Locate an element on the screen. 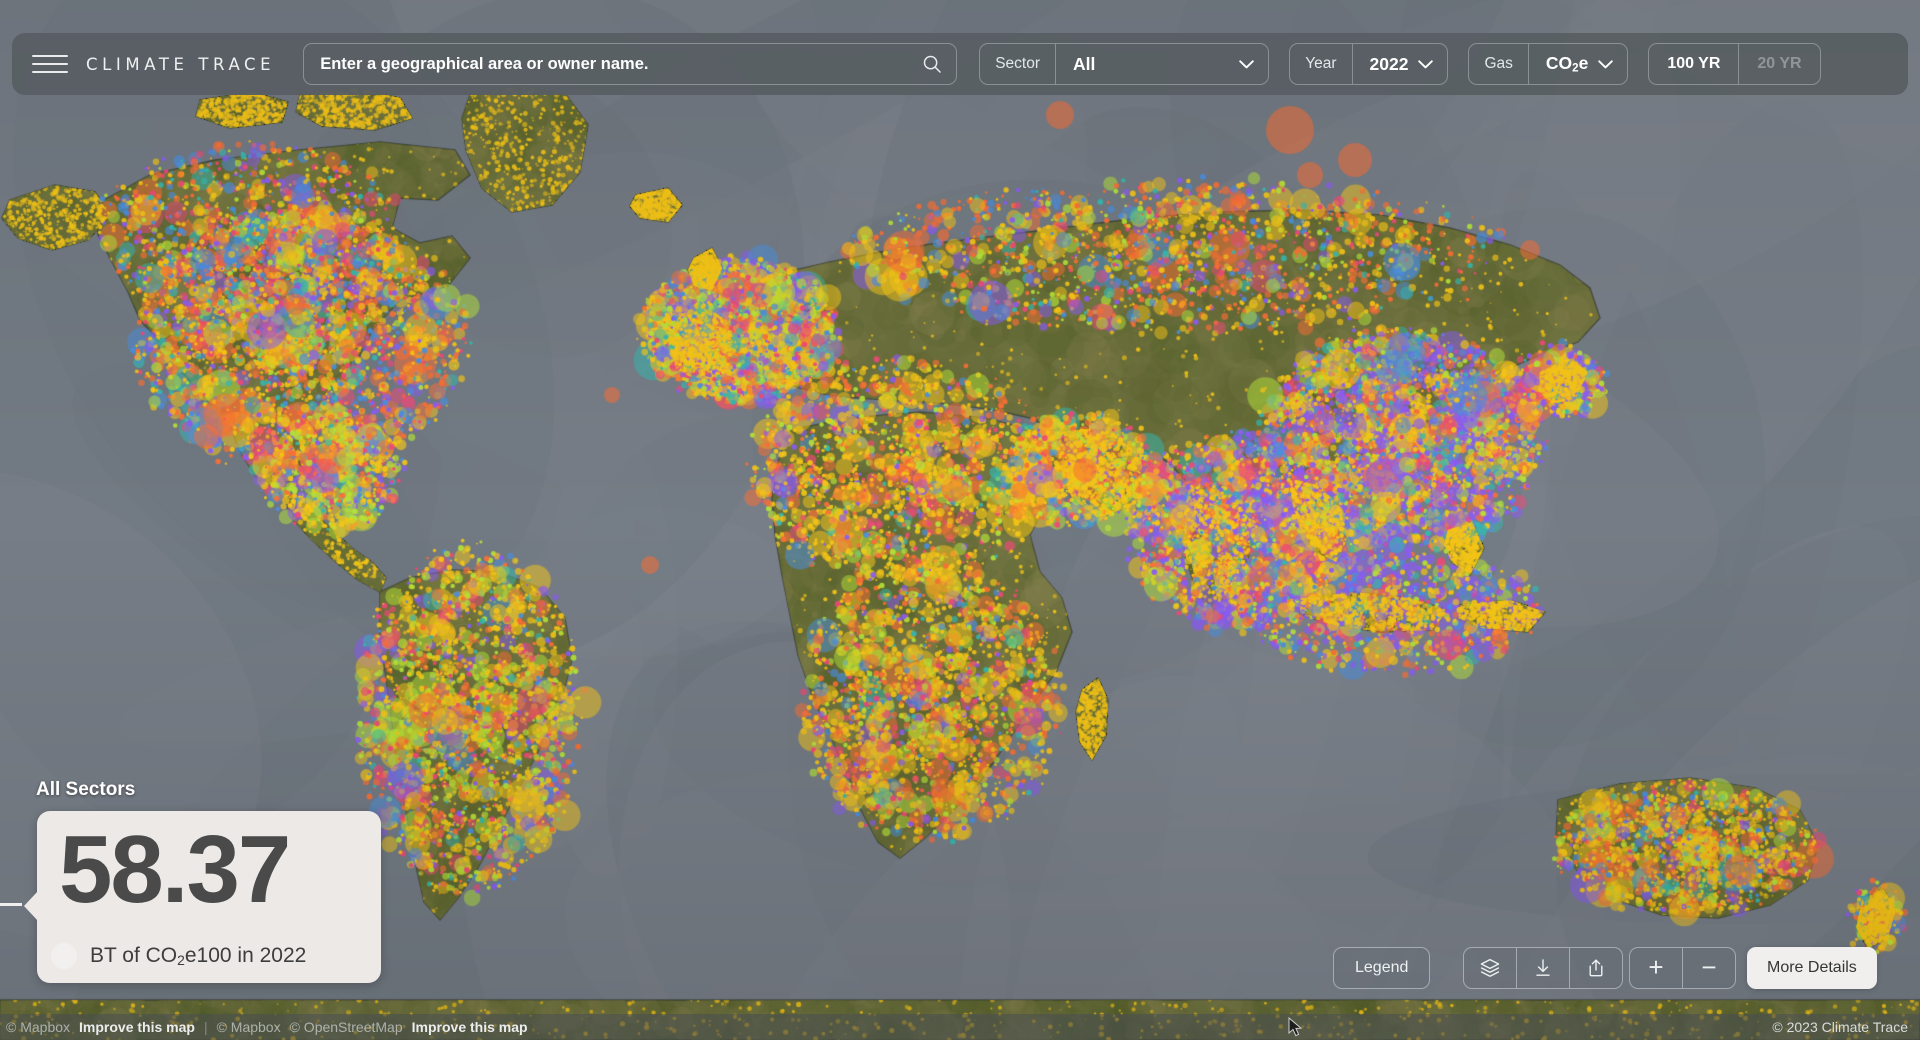 The width and height of the screenshot is (1920, 1040). sector-filter: Sector All is located at coordinates (1124, 64).